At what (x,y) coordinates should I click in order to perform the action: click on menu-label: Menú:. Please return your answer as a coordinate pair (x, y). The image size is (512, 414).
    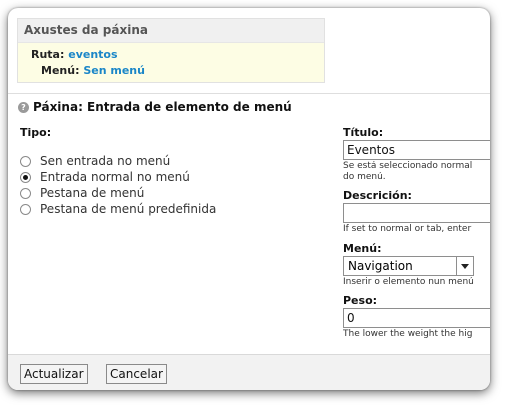
    Looking at the image, I should click on (60, 70).